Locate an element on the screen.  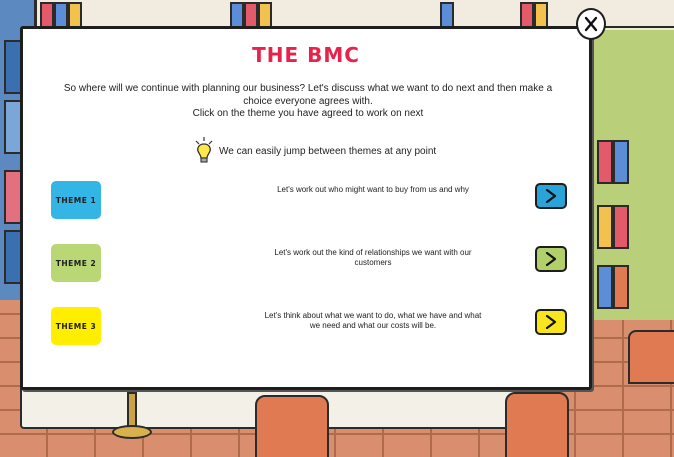
theme-2-button: THEME 2 is located at coordinates (76, 263).